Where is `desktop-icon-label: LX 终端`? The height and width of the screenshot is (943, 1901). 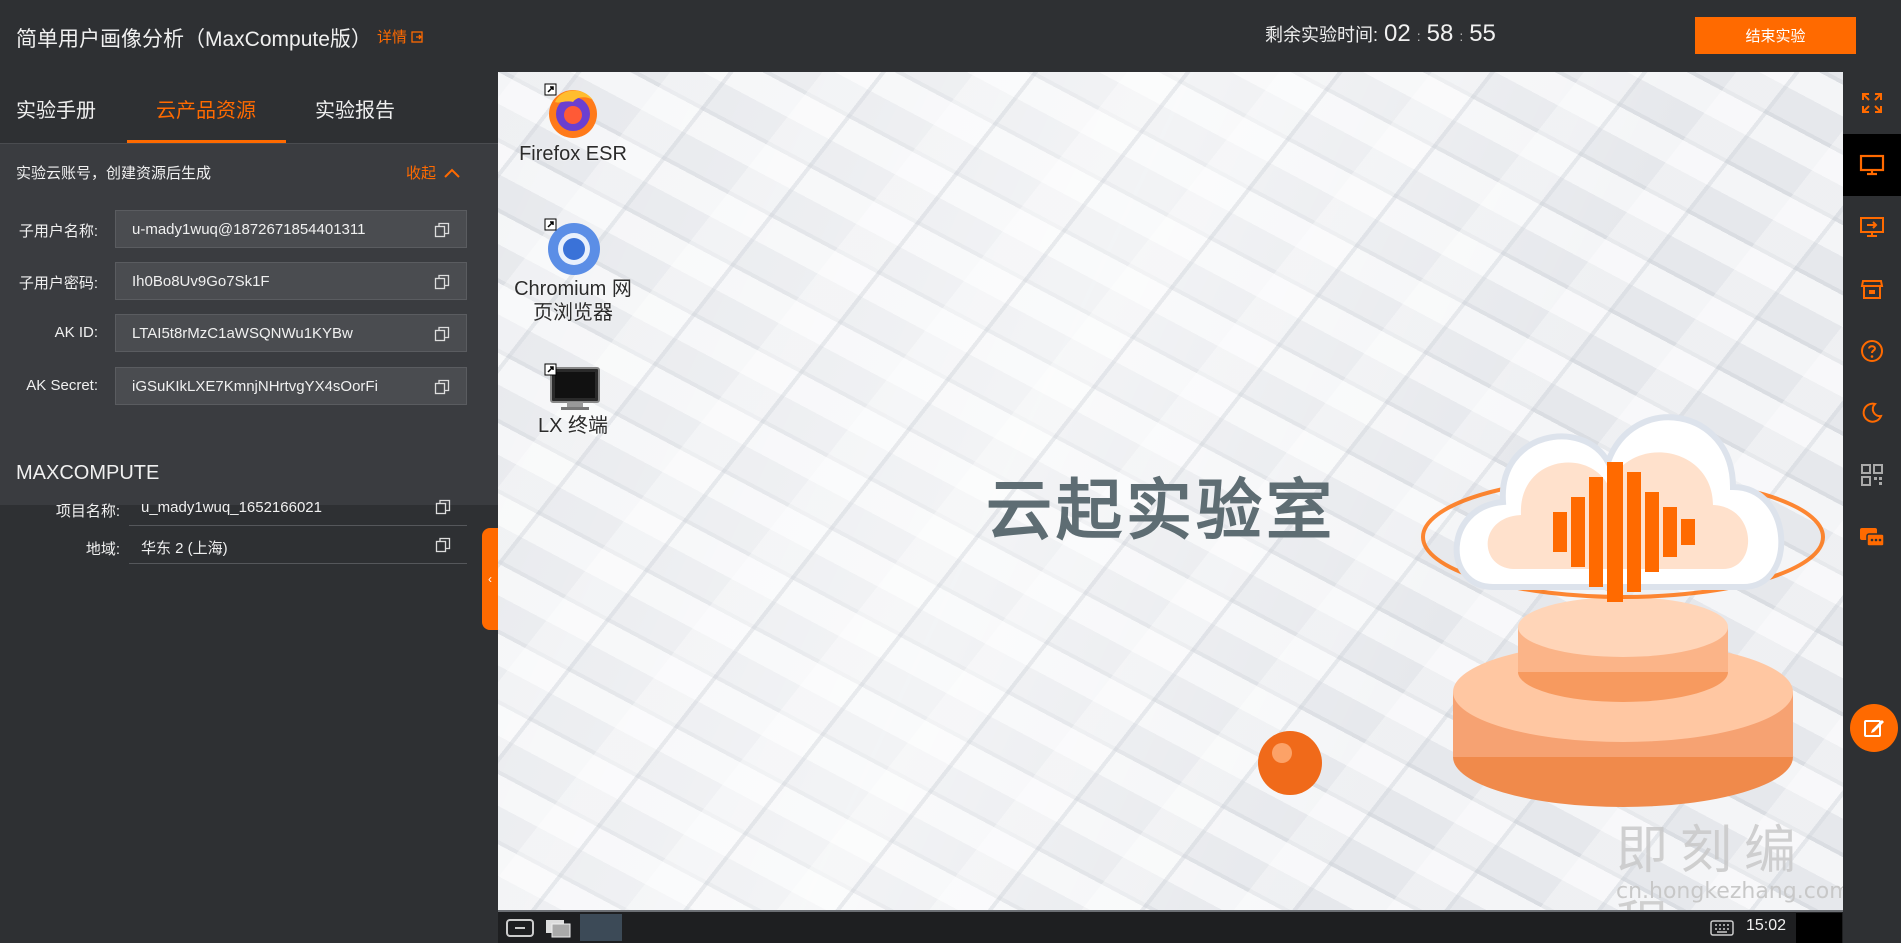
desktop-icon-label: LX 终端 is located at coordinates (573, 426).